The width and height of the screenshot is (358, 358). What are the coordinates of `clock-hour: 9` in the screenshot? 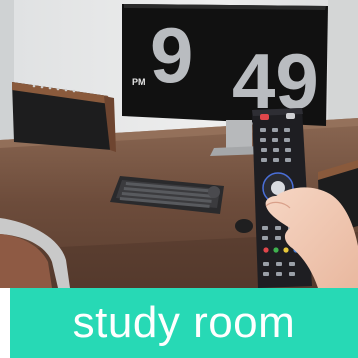 It's located at (171, 55).